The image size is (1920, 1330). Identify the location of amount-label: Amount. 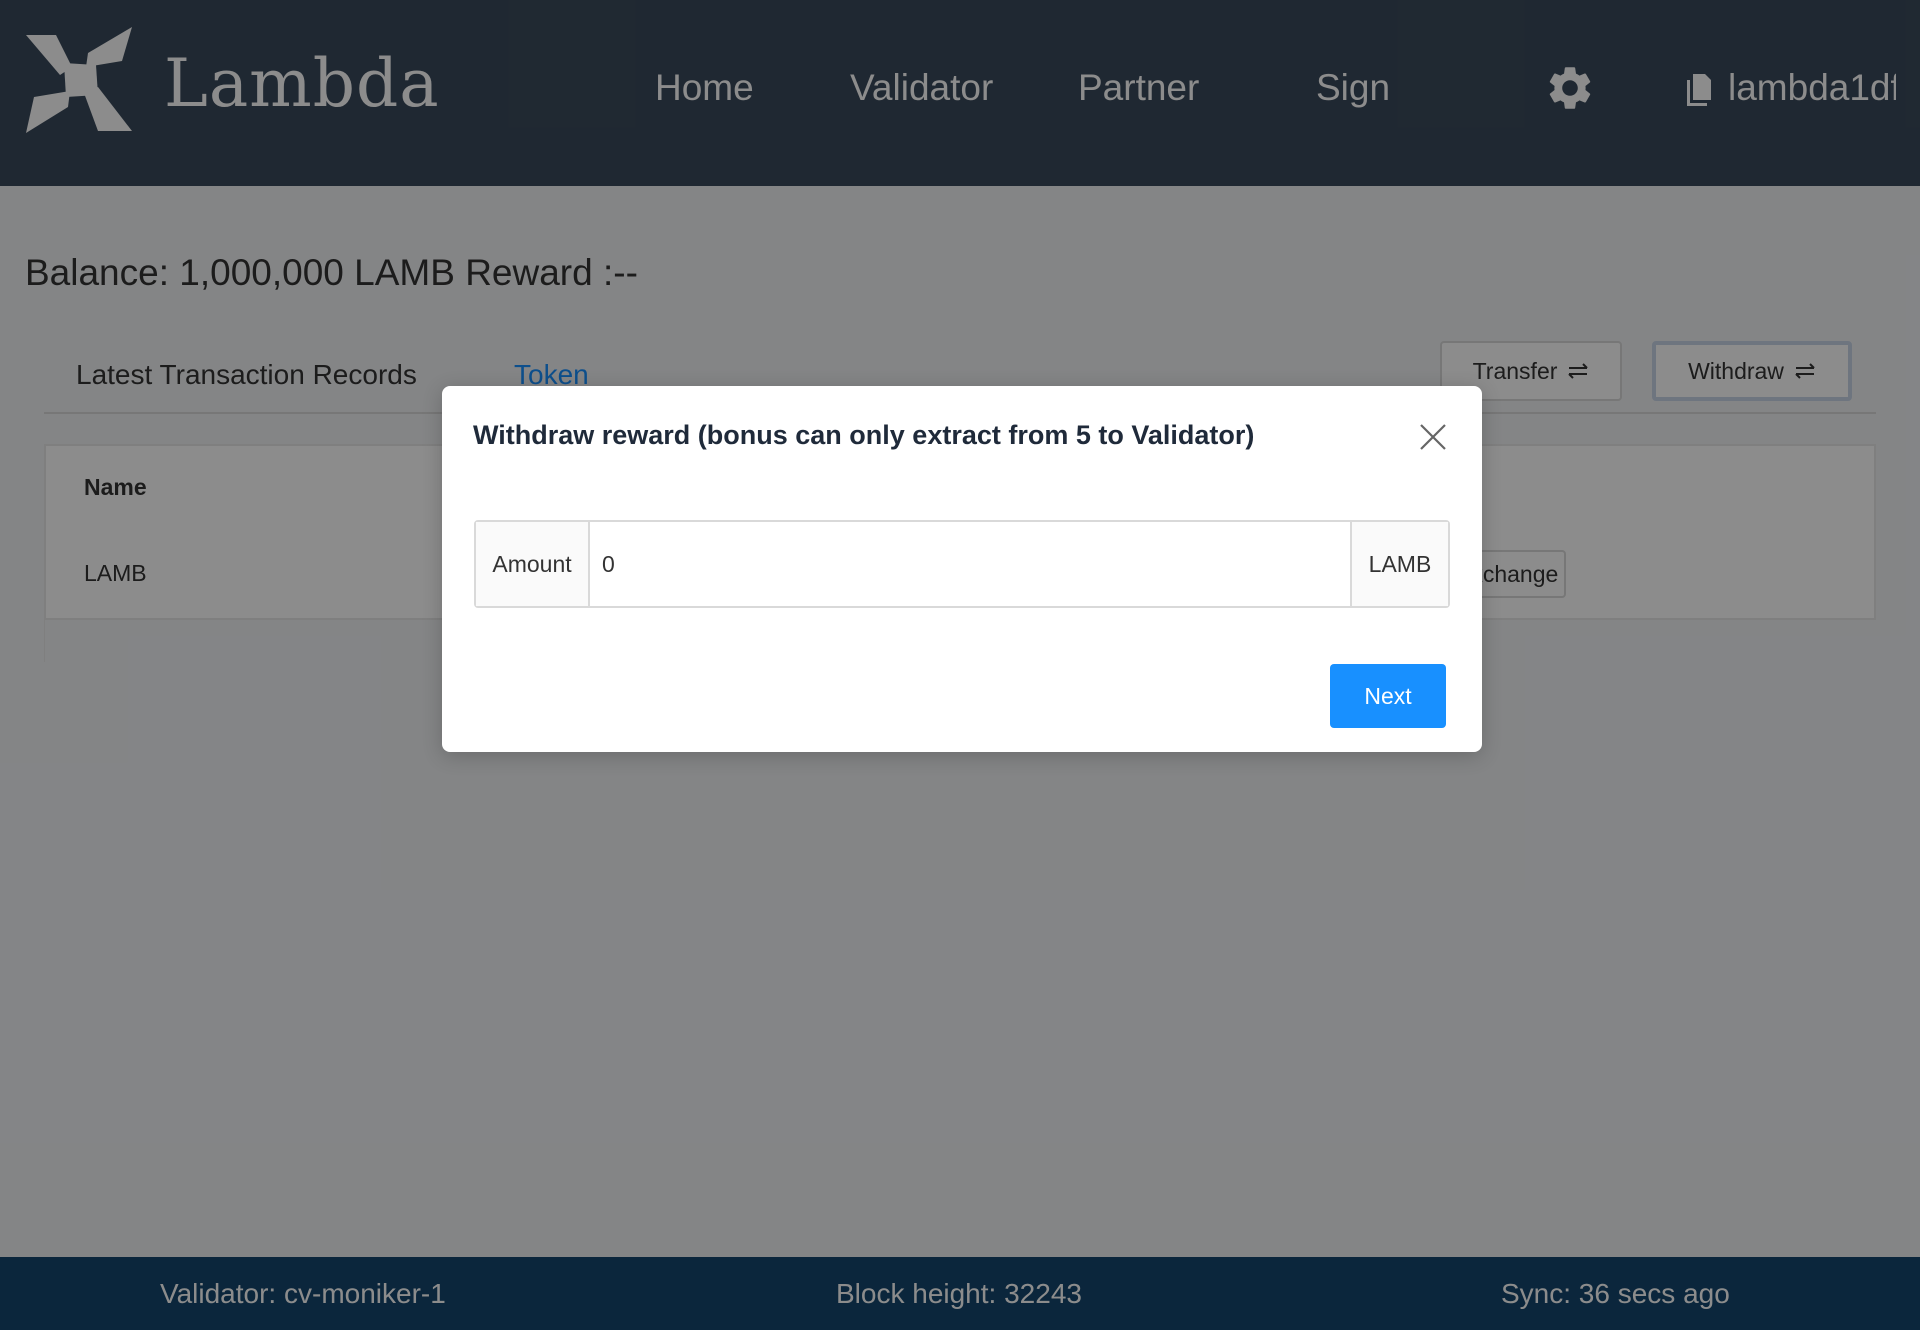
(533, 564).